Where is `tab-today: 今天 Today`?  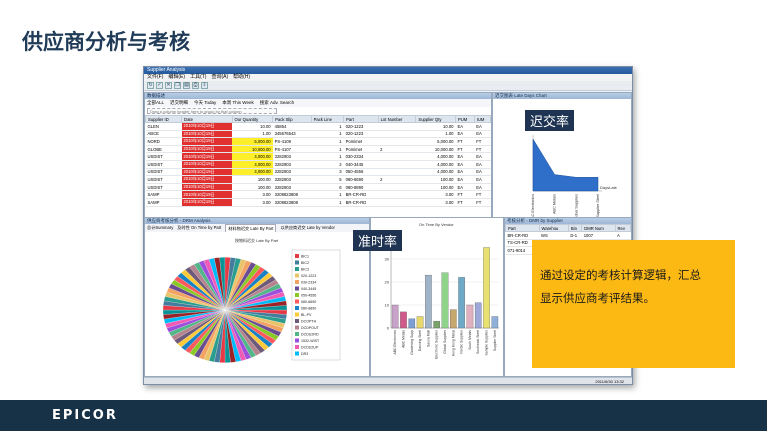 tab-today: 今天 Today is located at coordinates (205, 103).